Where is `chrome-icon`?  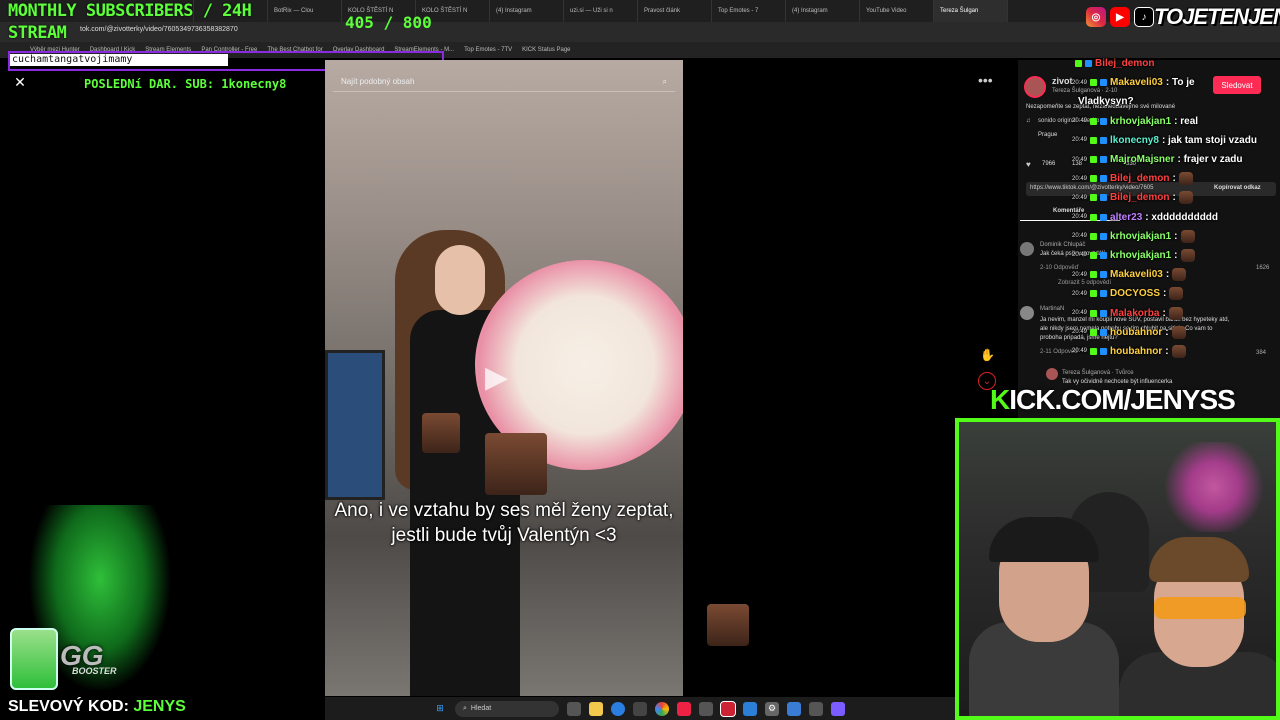
chrome-icon is located at coordinates (662, 708).